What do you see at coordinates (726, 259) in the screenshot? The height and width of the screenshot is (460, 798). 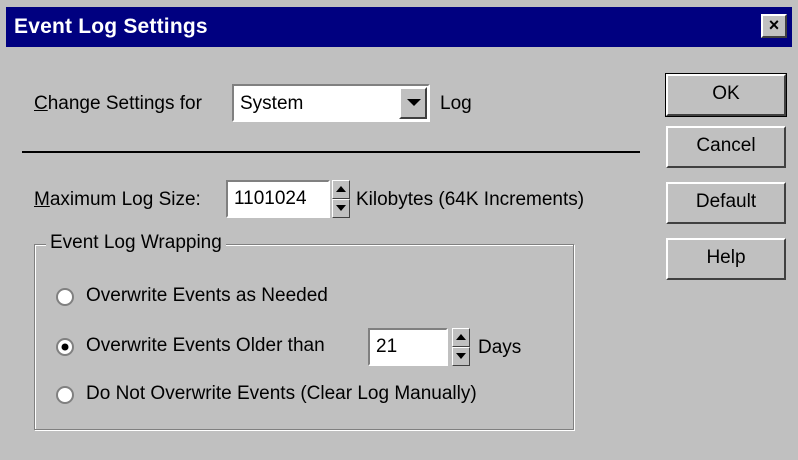 I see `help-button: Help` at bounding box center [726, 259].